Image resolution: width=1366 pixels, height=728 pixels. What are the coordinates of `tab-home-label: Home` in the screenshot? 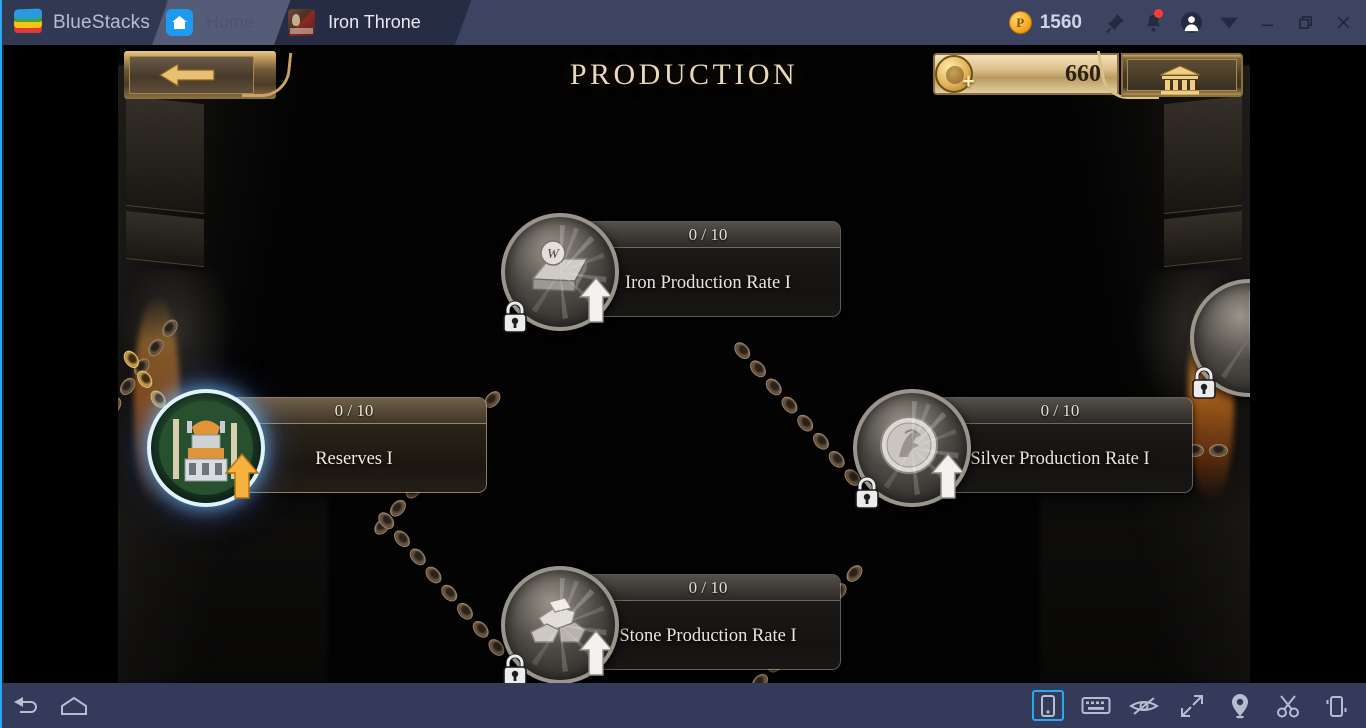 It's located at (230, 22).